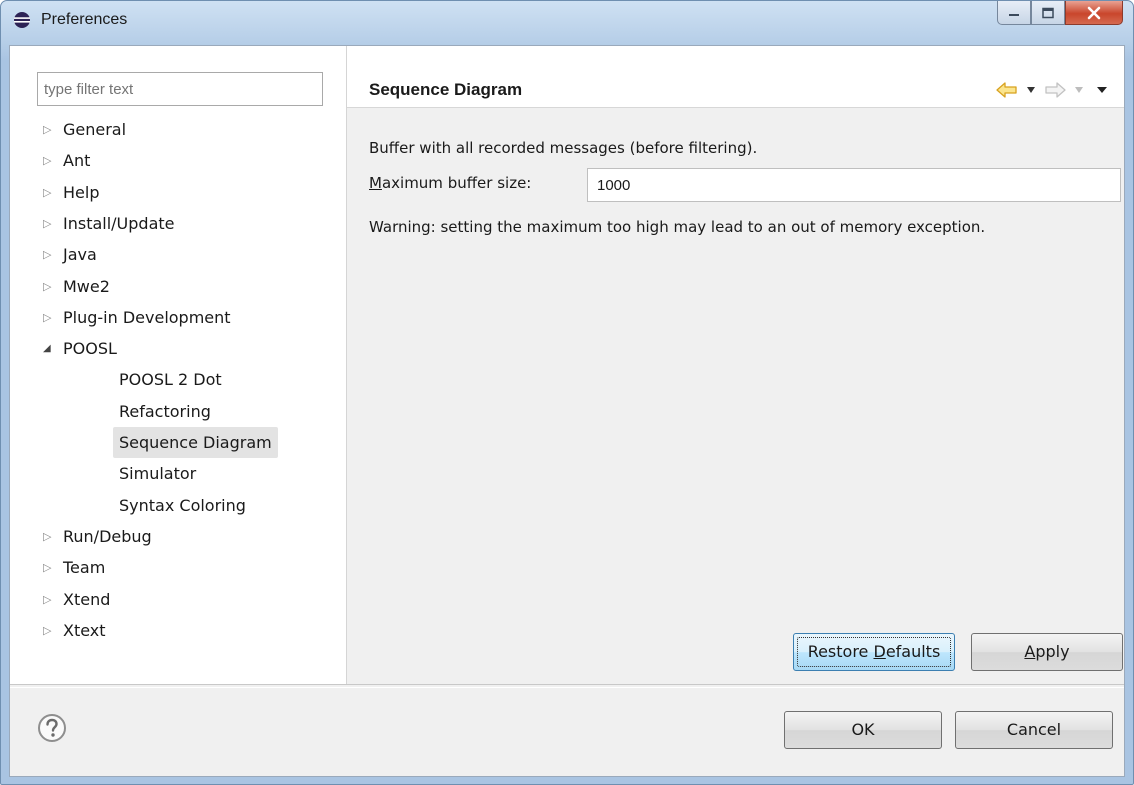  What do you see at coordinates (77, 161) in the screenshot?
I see `tree-item-label: Ant` at bounding box center [77, 161].